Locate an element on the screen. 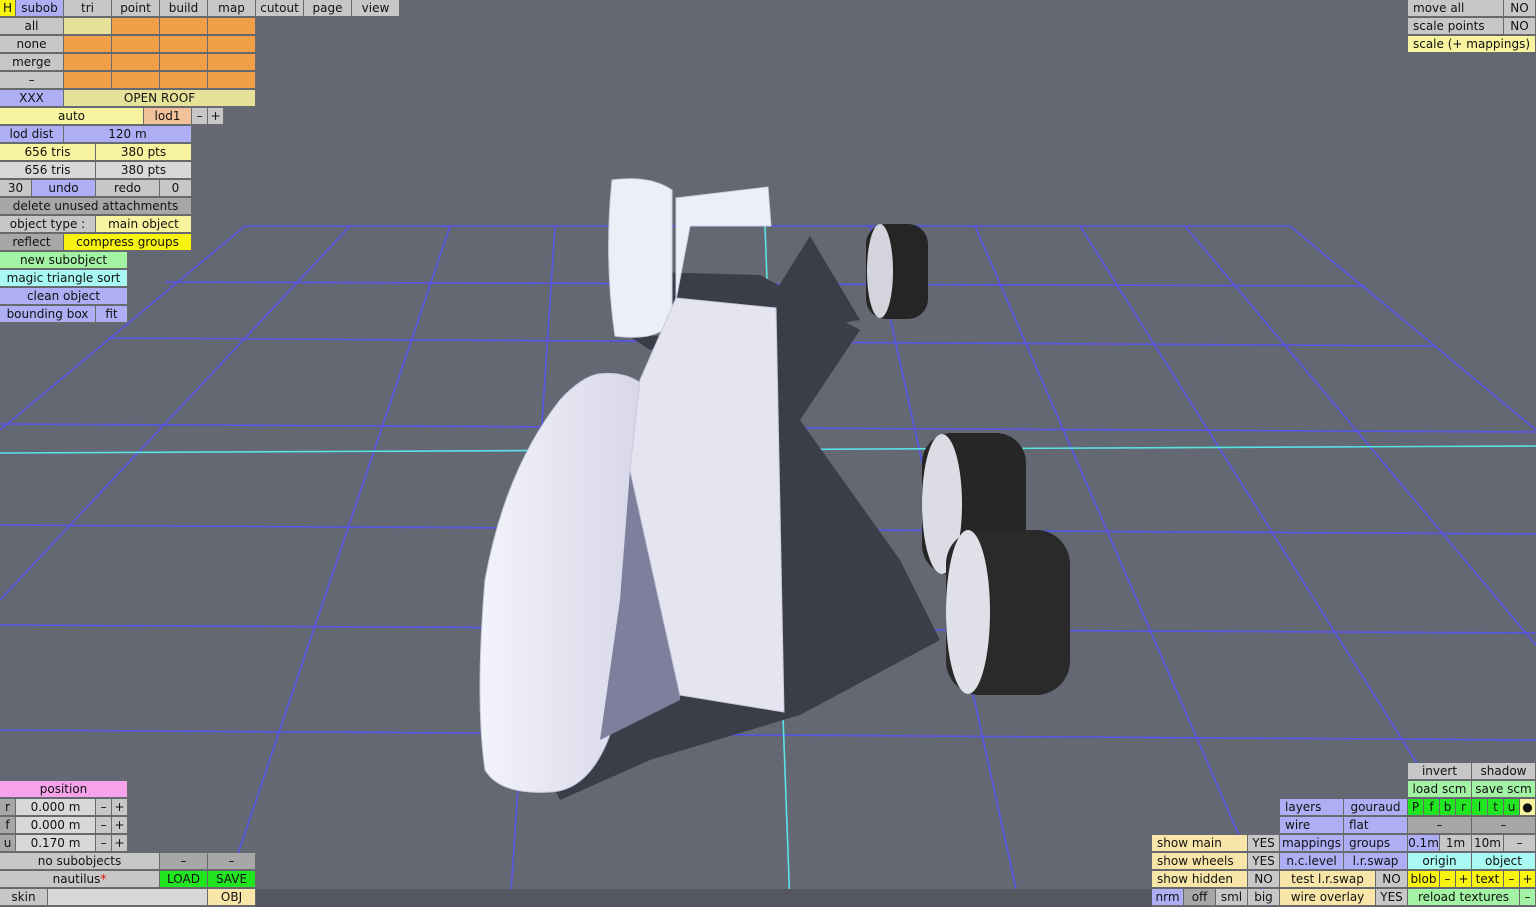 This screenshot has height=907, width=1536. menu-h-button: H is located at coordinates (8, 8).